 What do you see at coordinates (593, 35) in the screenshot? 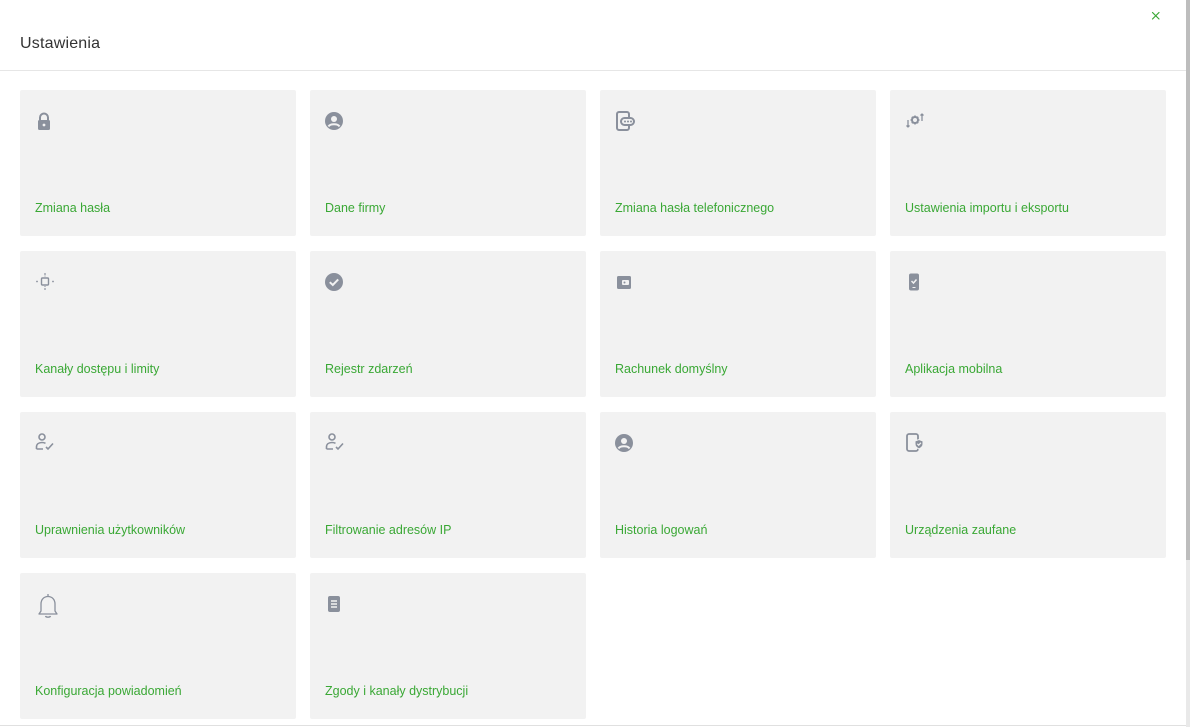
I see `dialog-header: Ustawienia` at bounding box center [593, 35].